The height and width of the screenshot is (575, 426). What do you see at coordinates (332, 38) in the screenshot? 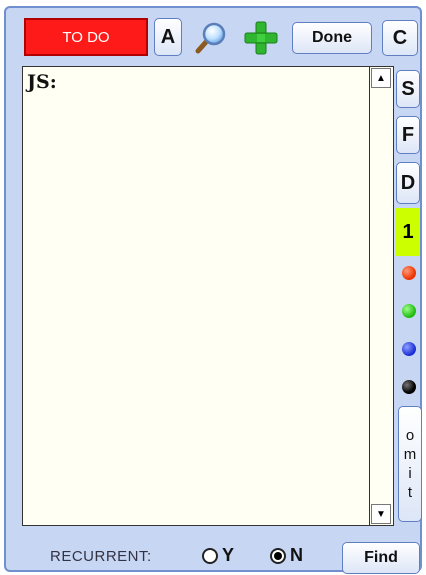
I see `done-button: Done` at bounding box center [332, 38].